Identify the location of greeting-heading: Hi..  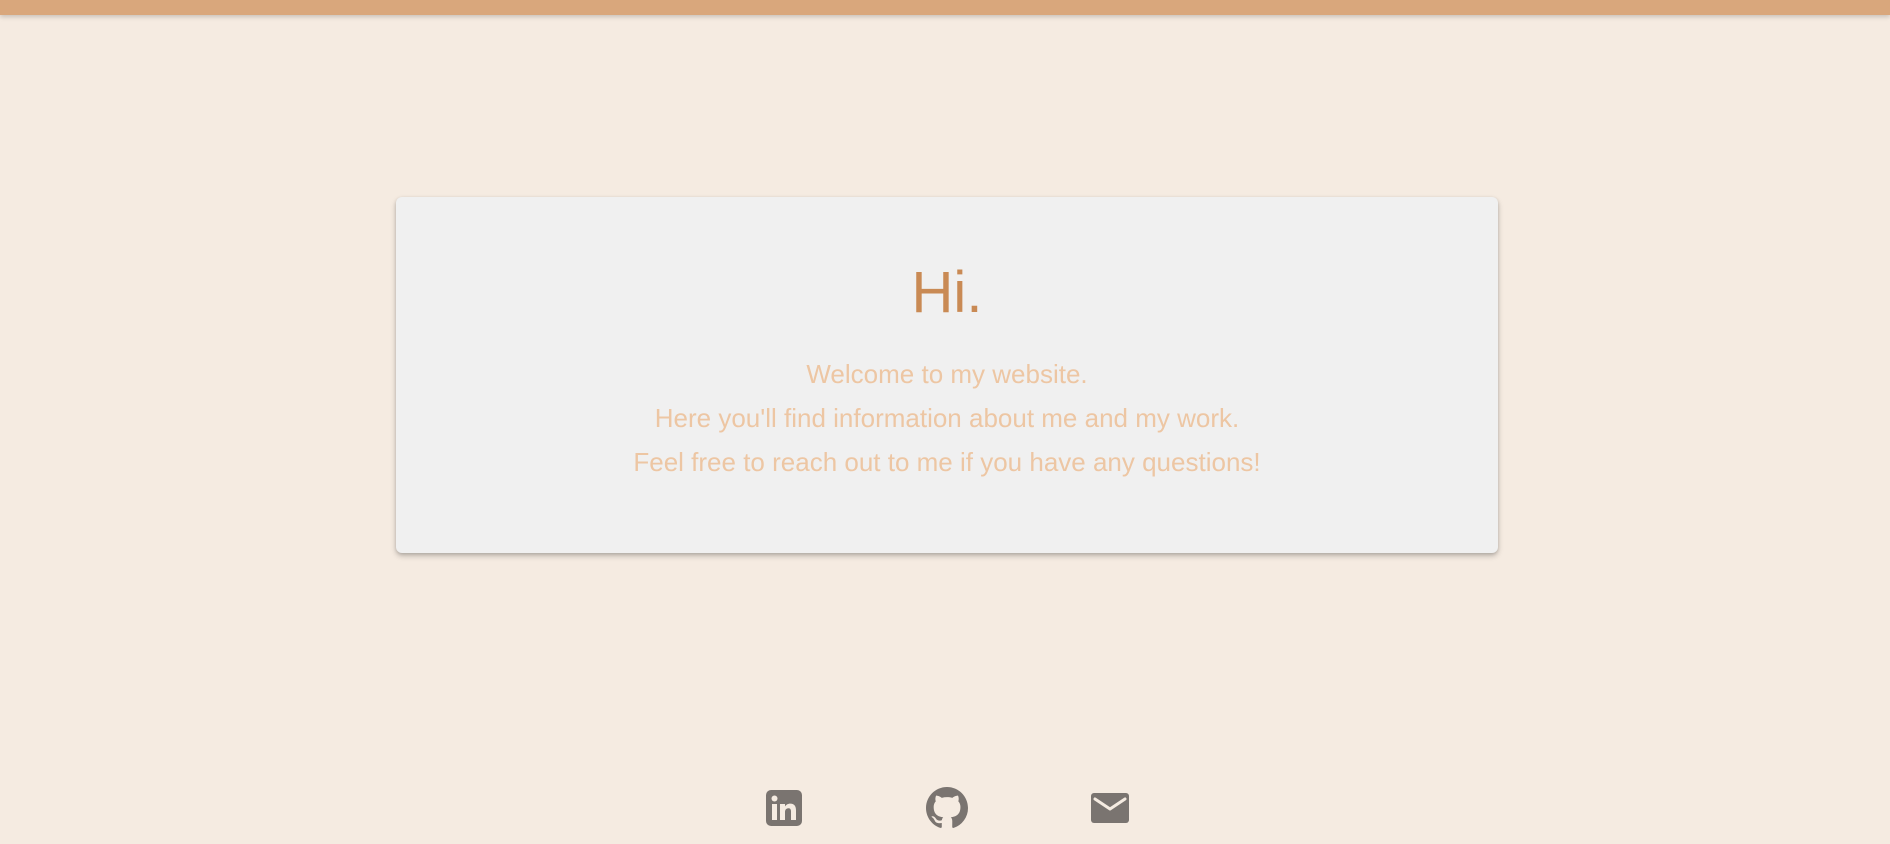
(947, 292).